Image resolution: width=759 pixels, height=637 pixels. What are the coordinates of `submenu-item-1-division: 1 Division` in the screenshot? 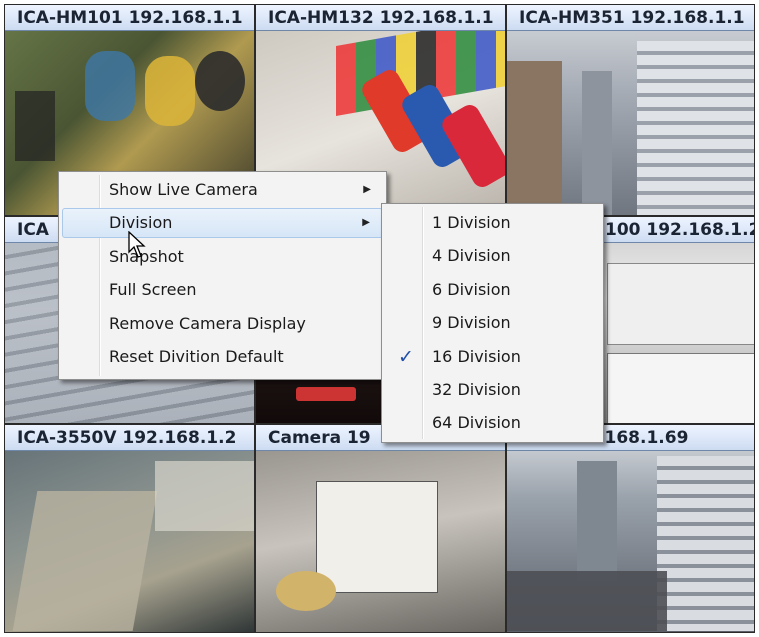 It's located at (492, 223).